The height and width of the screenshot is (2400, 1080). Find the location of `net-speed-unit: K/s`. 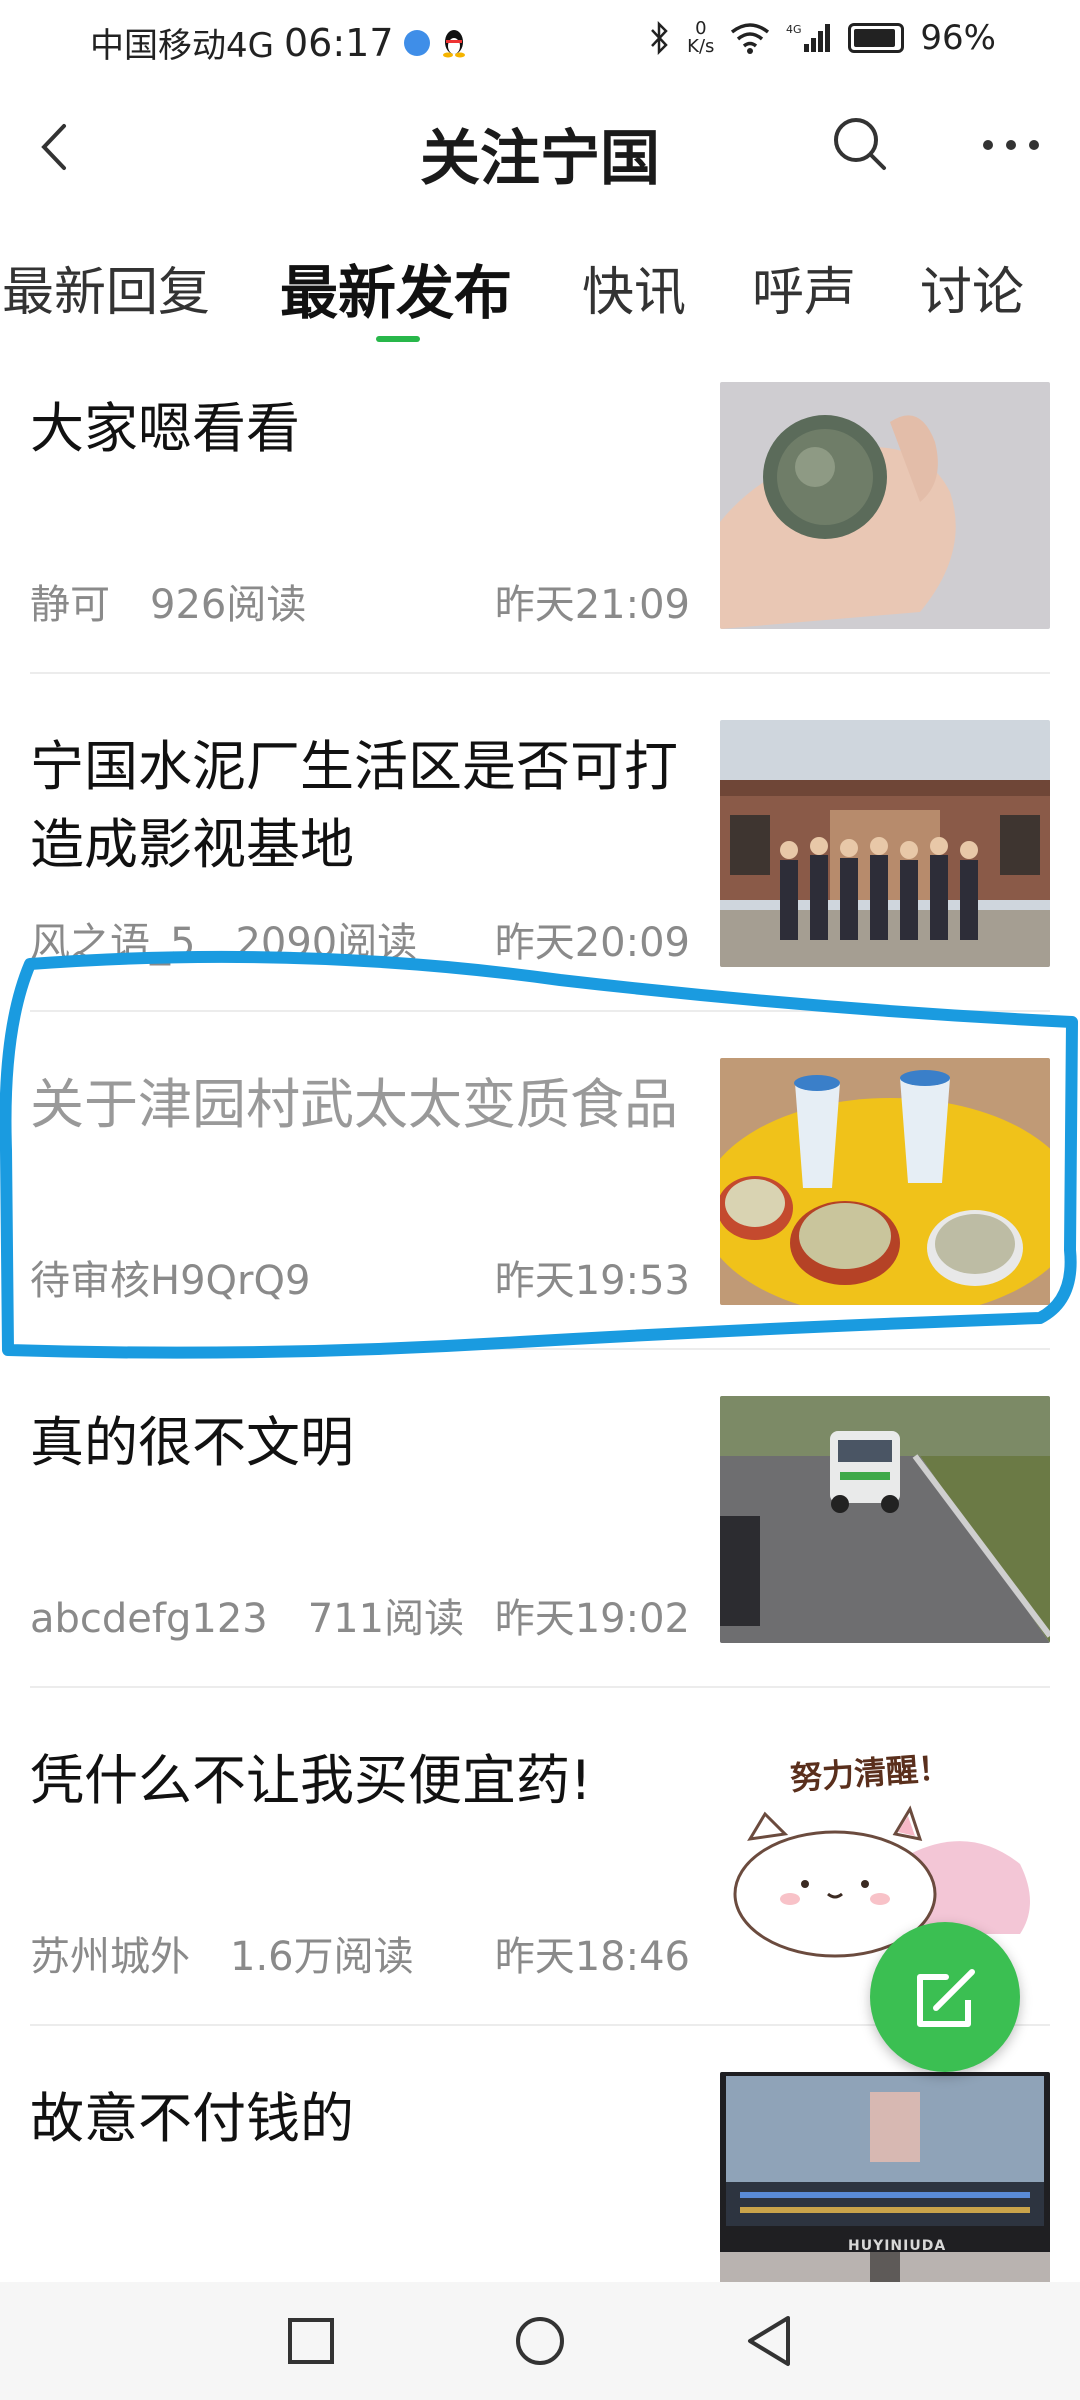

net-speed-unit: K/s is located at coordinates (701, 46).